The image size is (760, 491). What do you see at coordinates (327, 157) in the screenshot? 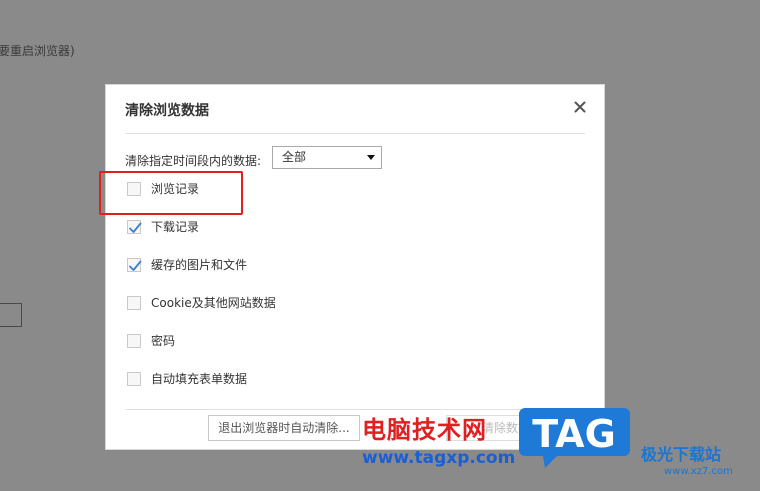
I see `time-range-select: 全部` at bounding box center [327, 157].